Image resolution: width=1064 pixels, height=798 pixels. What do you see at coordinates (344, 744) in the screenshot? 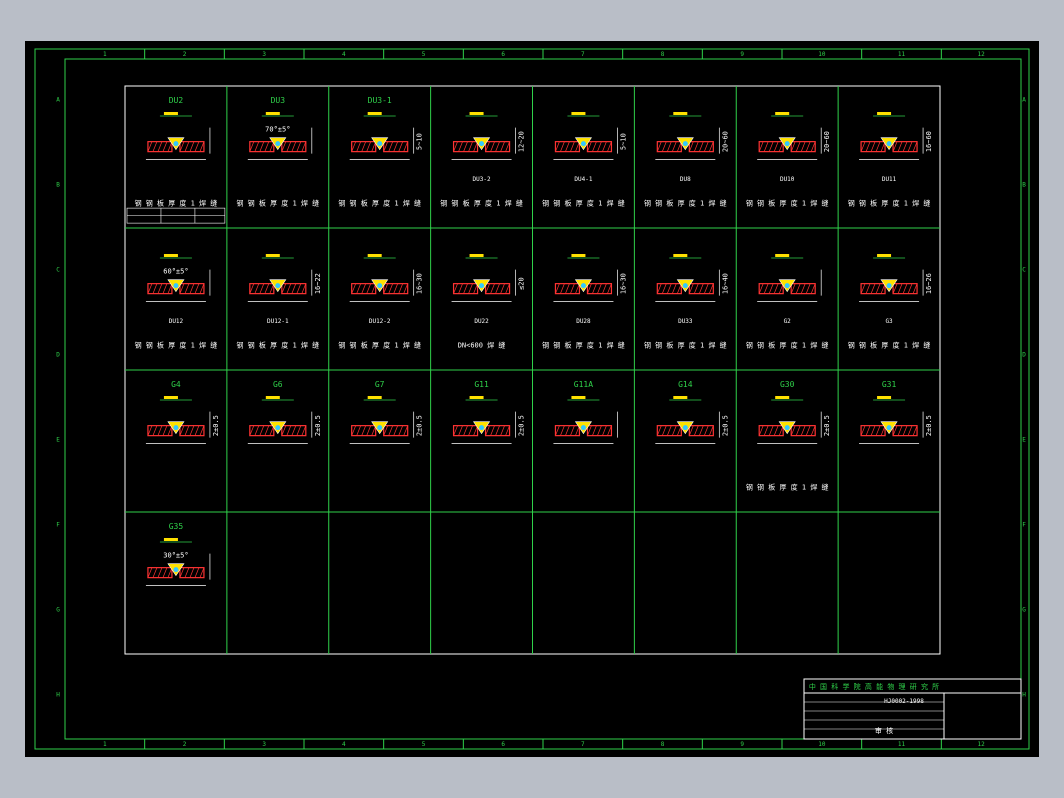
I see `ruler-col-label: 4` at bounding box center [344, 744].